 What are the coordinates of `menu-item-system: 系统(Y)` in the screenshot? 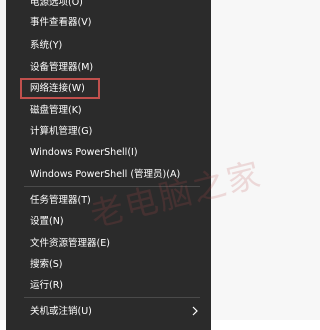 It's located at (46, 46).